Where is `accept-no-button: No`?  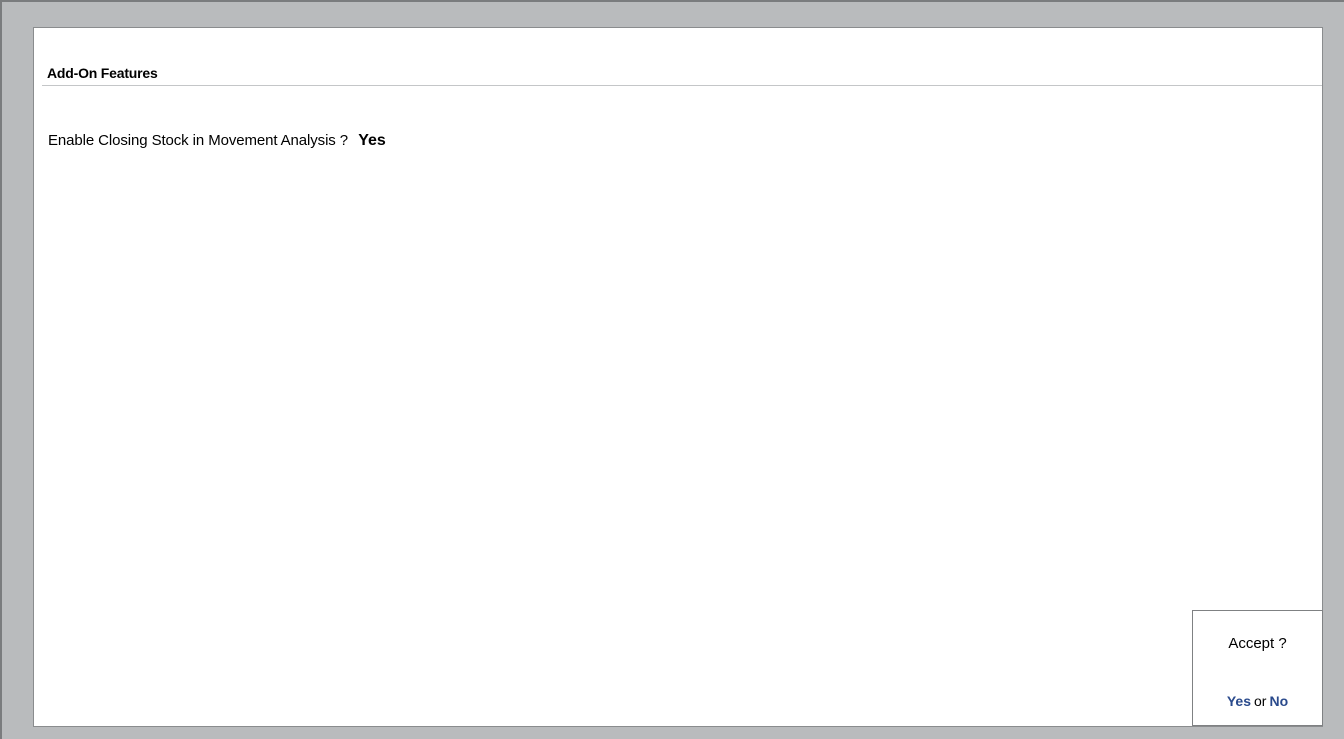 accept-no-button: No is located at coordinates (1278, 701).